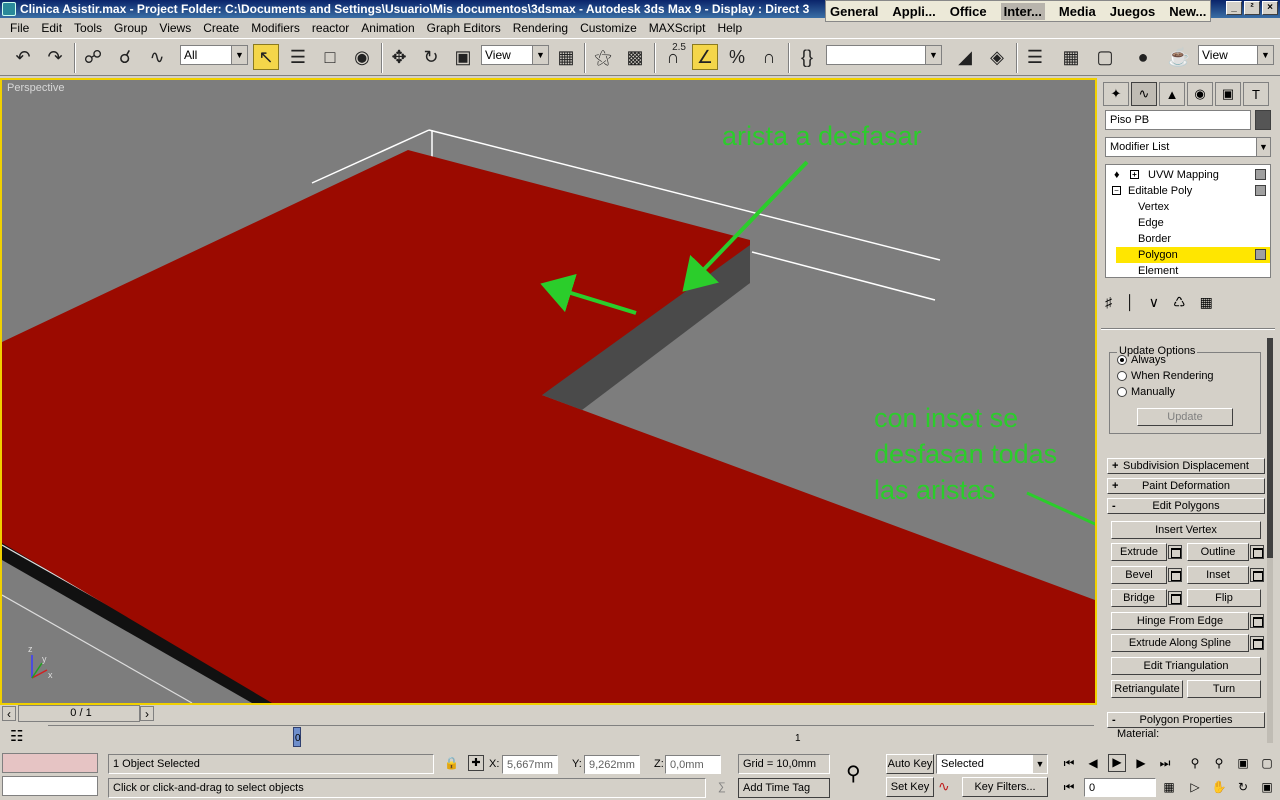 The image size is (1280, 800). Describe the element at coordinates (1186, 506) in the screenshot. I see `edit-polygons-rollout: - Edit Polygons` at that location.